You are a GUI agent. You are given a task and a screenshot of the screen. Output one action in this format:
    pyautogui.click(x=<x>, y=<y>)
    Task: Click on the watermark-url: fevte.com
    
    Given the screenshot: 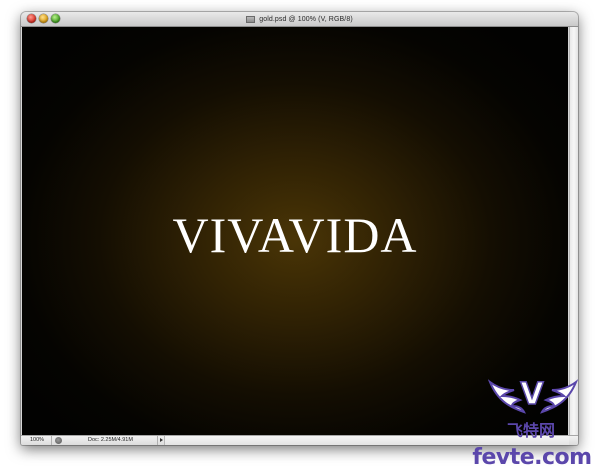 What is the action you would take?
    pyautogui.click(x=532, y=457)
    